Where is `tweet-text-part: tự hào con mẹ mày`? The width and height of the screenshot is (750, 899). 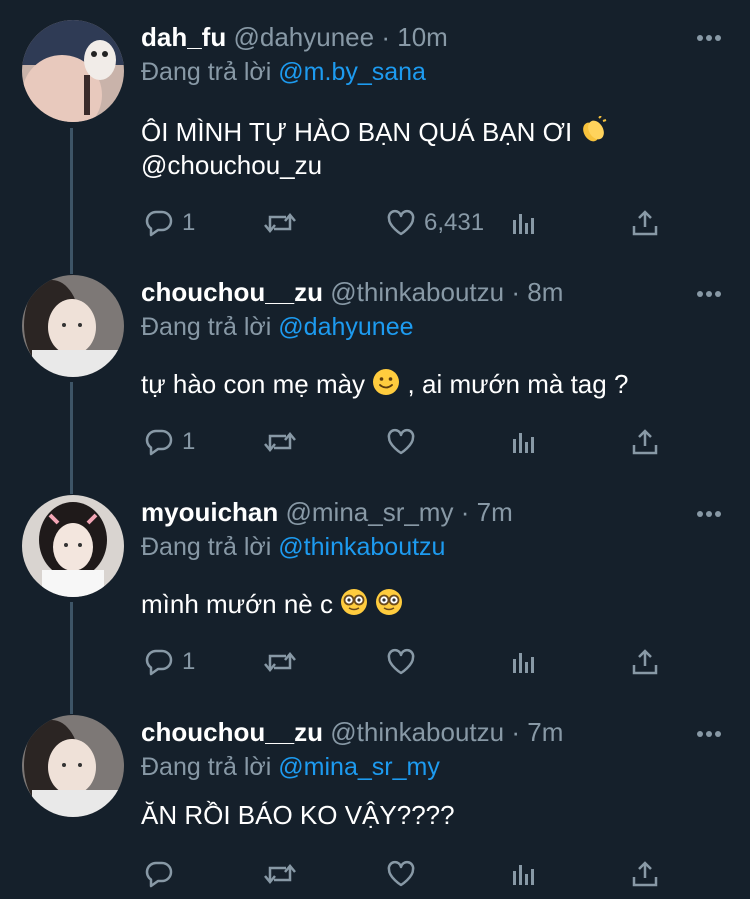 tweet-text-part: tự hào con mẹ mày is located at coordinates (253, 384).